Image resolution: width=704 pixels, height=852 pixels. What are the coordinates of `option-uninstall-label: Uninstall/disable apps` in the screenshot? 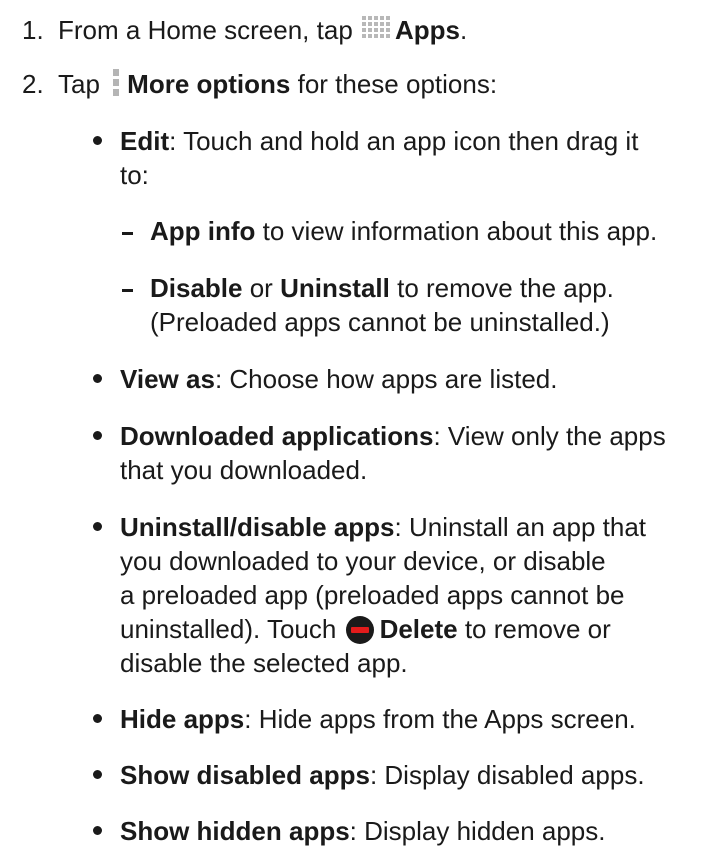 It's located at (257, 527).